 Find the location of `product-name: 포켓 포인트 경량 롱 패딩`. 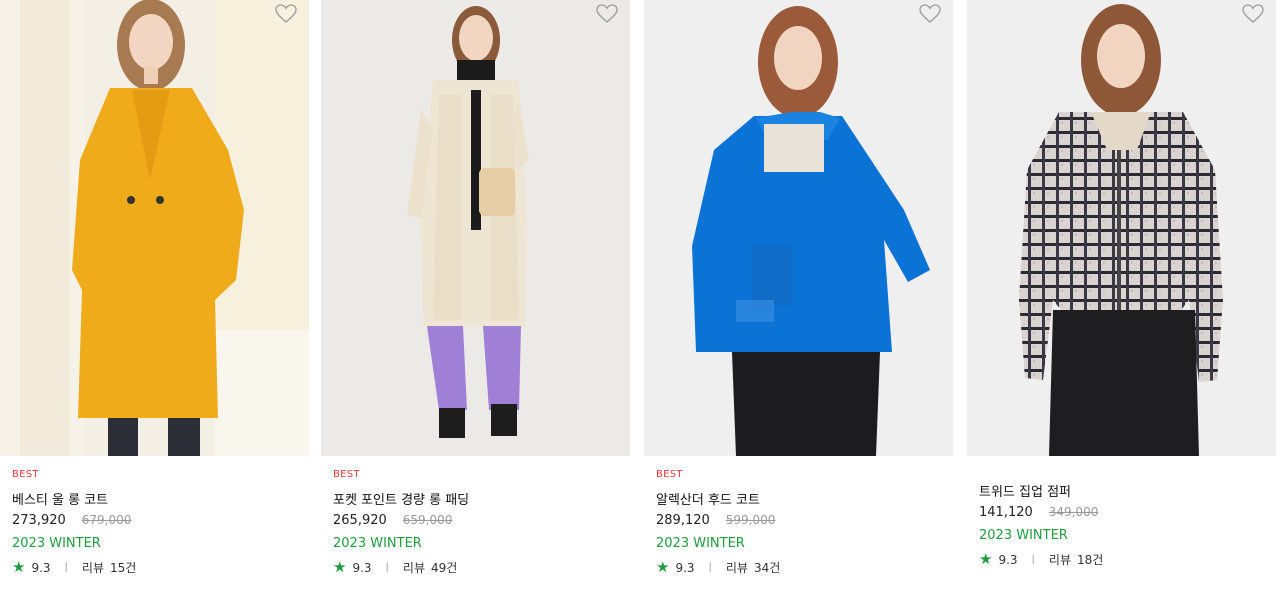

product-name: 포켓 포인트 경량 롱 패딩 is located at coordinates (401, 498).